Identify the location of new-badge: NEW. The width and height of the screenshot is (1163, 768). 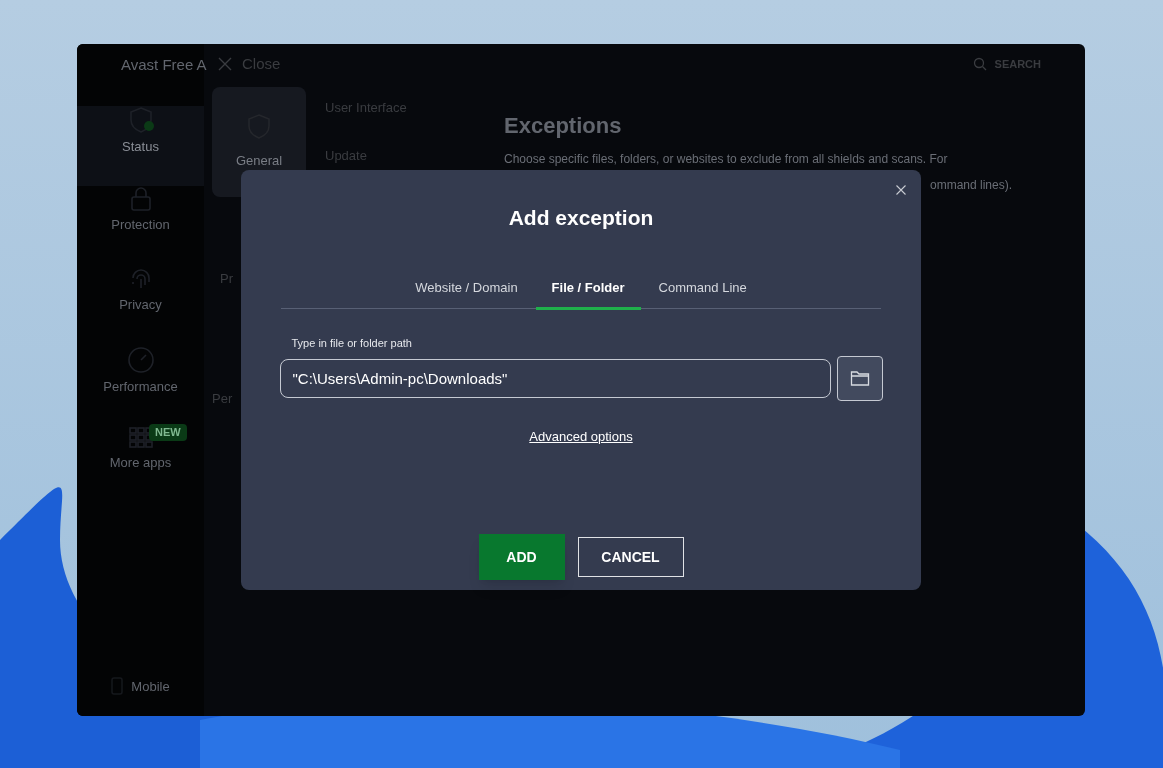
(168, 432).